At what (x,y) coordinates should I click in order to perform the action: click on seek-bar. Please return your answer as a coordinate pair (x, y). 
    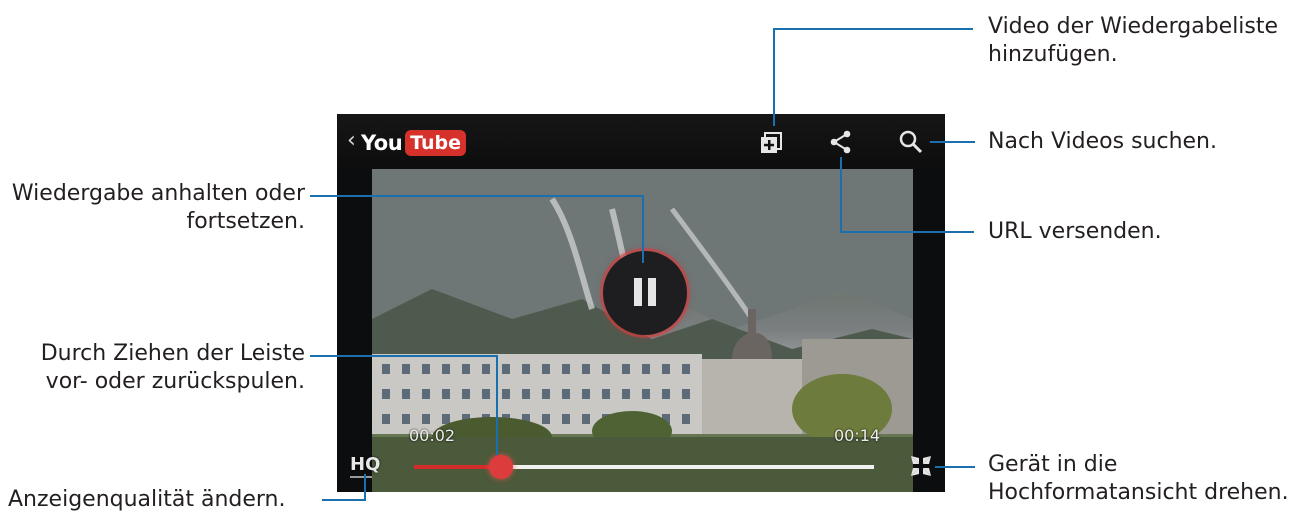
    Looking at the image, I should click on (644, 467).